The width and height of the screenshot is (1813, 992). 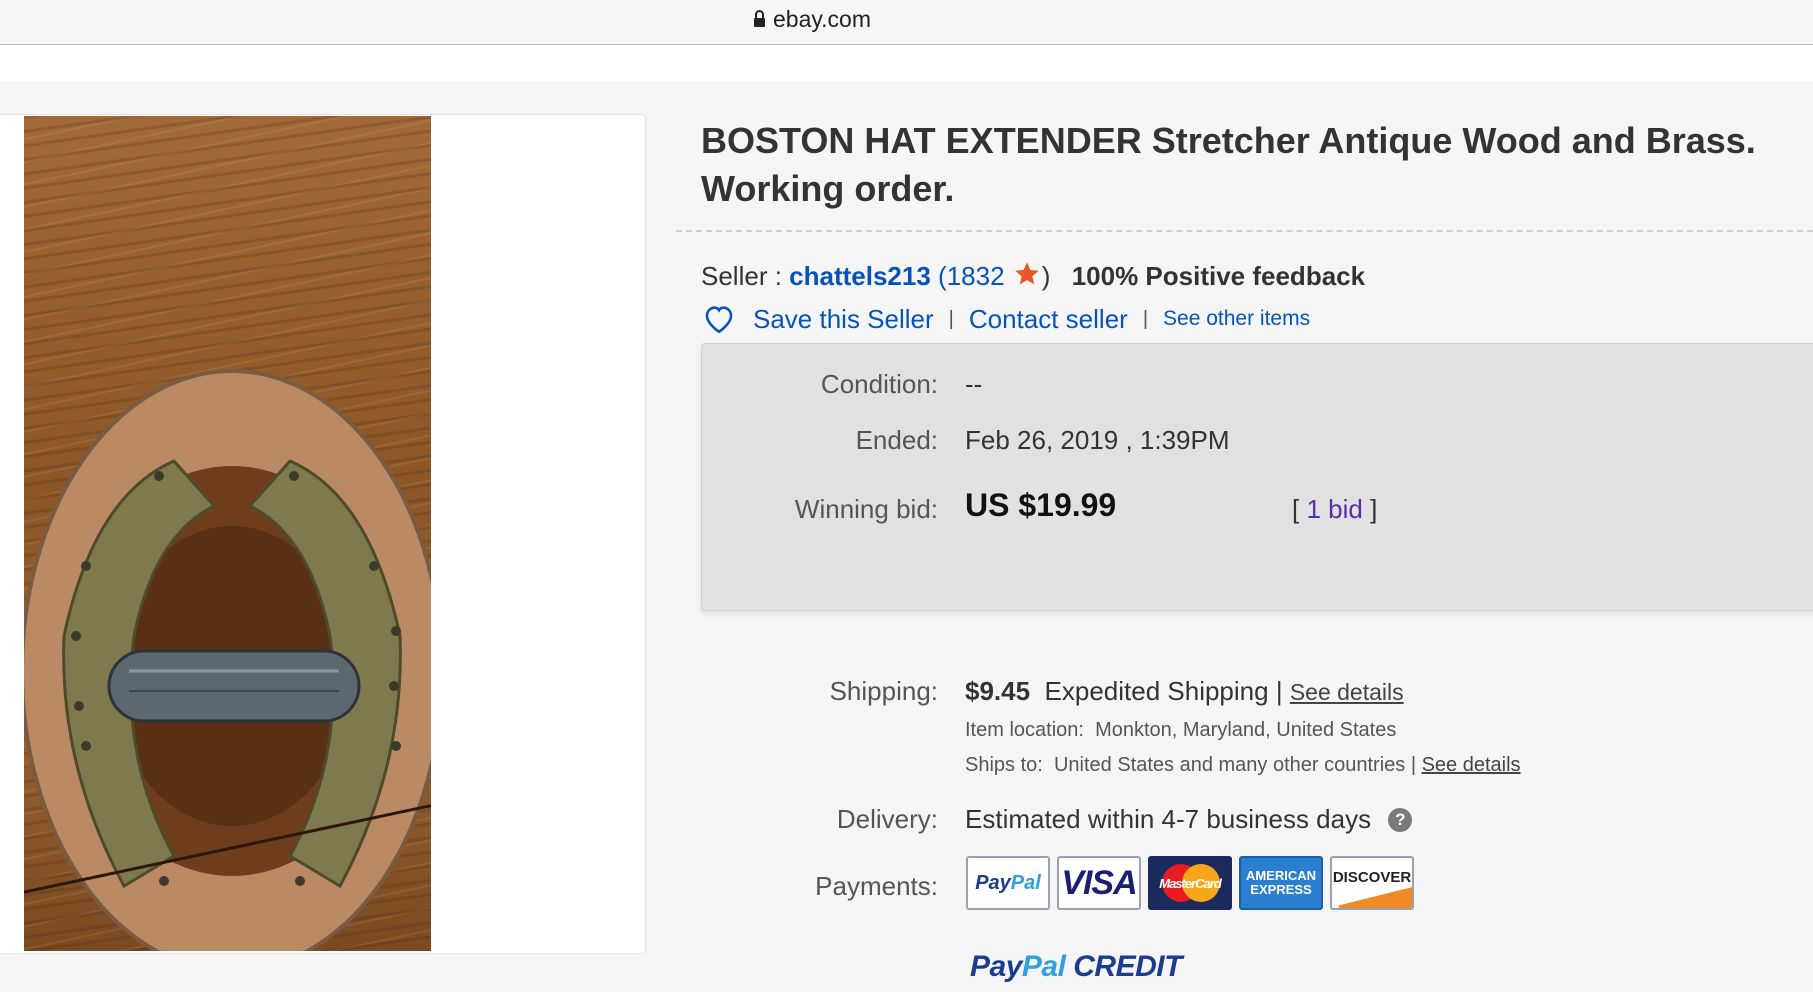 I want to click on url-display: ebay.com, so click(x=812, y=19).